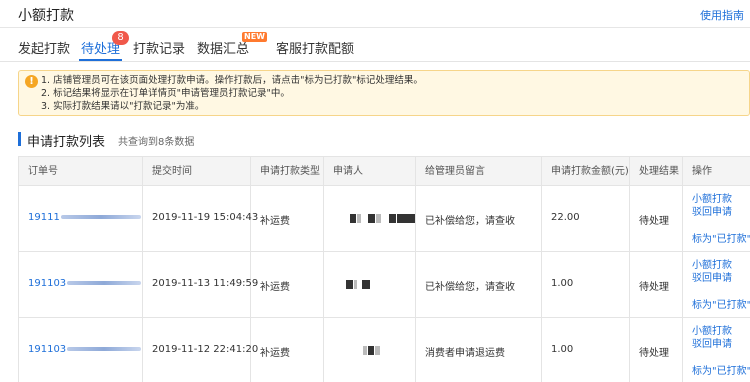 Image resolution: width=750 pixels, height=382 pixels. Describe the element at coordinates (370, 172) in the screenshot. I see `column-header: 申请人` at that location.